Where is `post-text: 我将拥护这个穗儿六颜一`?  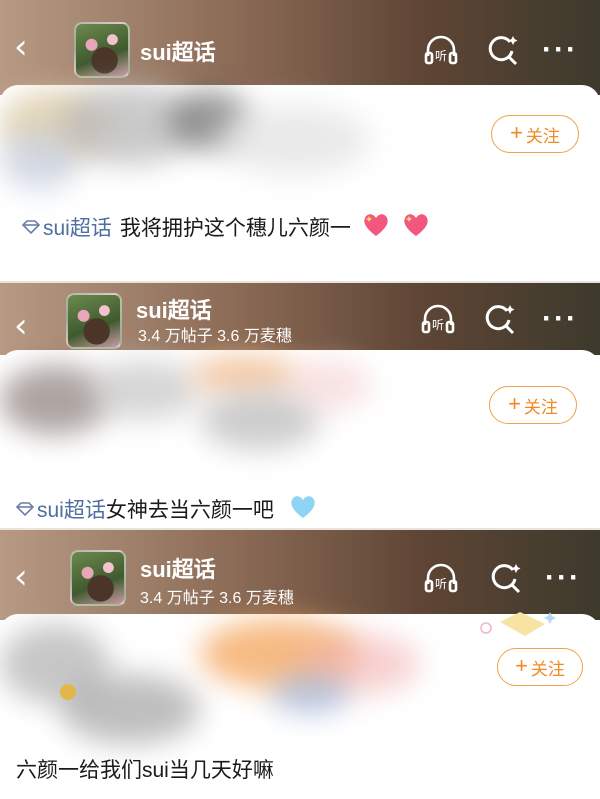 post-text: 我将拥护这个穗儿六颜一 is located at coordinates (235, 228).